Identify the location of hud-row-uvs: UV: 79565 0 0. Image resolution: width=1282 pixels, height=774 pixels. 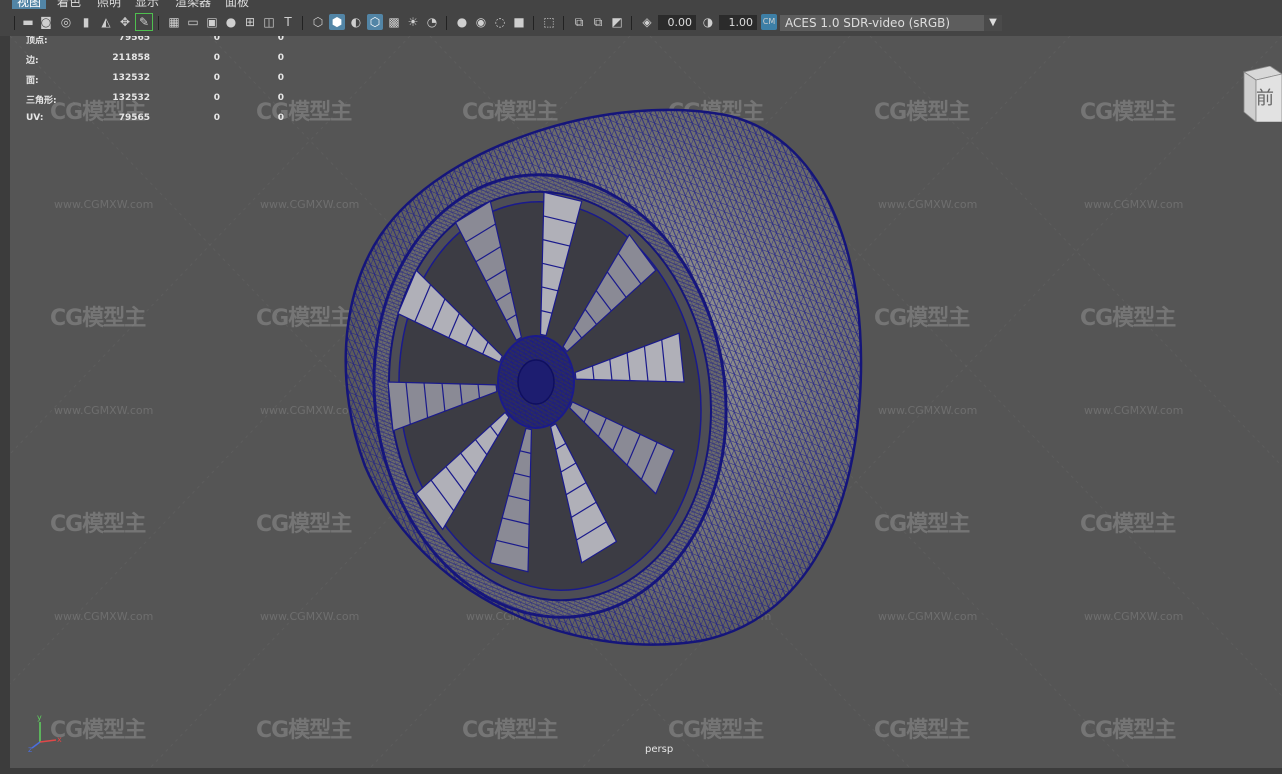
(155, 118).